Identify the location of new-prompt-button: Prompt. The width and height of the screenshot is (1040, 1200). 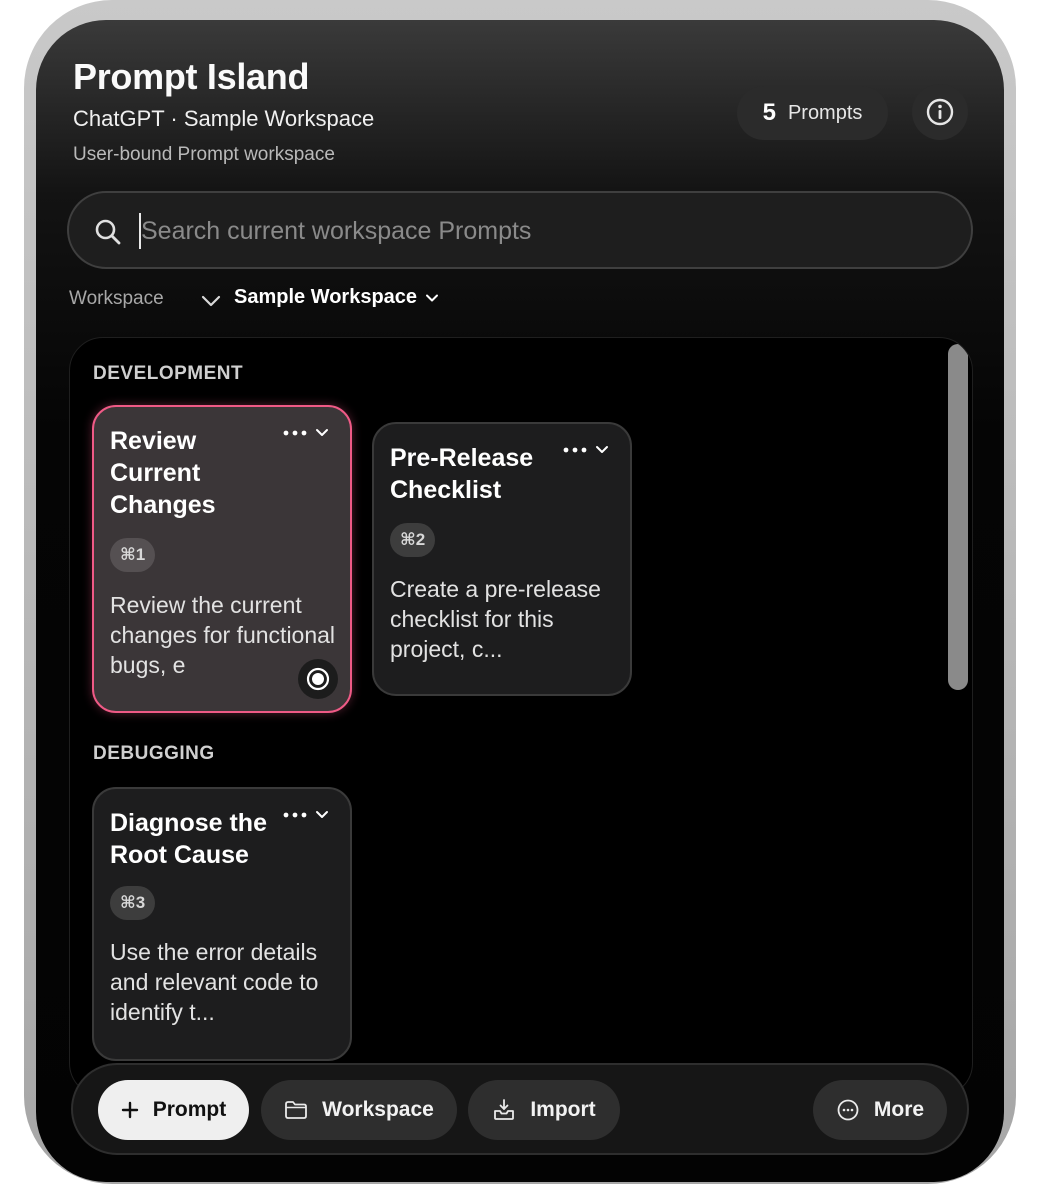
(173, 1110).